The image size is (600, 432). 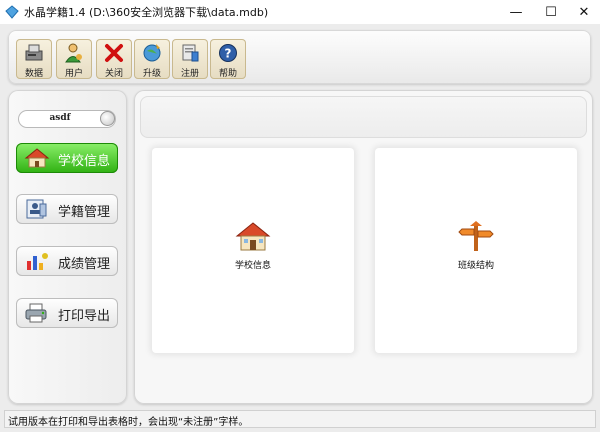 What do you see at coordinates (300, 419) in the screenshot?
I see `status-bar: 试用版本在打印和导出表格时，会出现“未注册”字样。` at bounding box center [300, 419].